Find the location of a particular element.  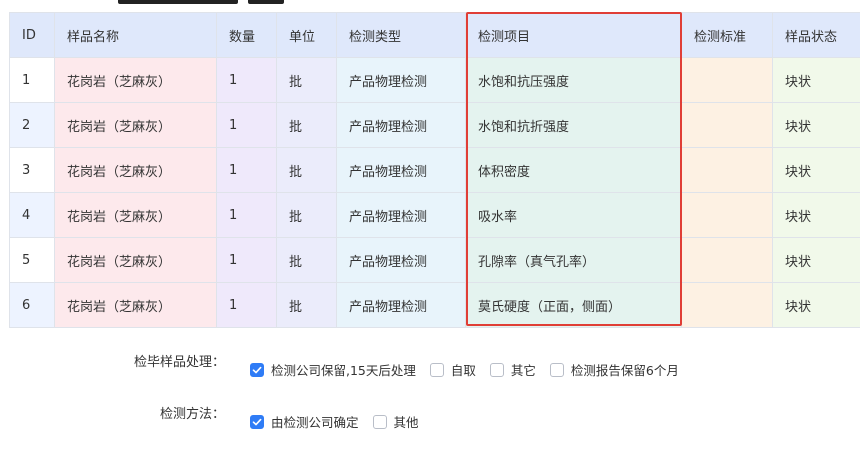

cell-id: 1 is located at coordinates (32, 80).